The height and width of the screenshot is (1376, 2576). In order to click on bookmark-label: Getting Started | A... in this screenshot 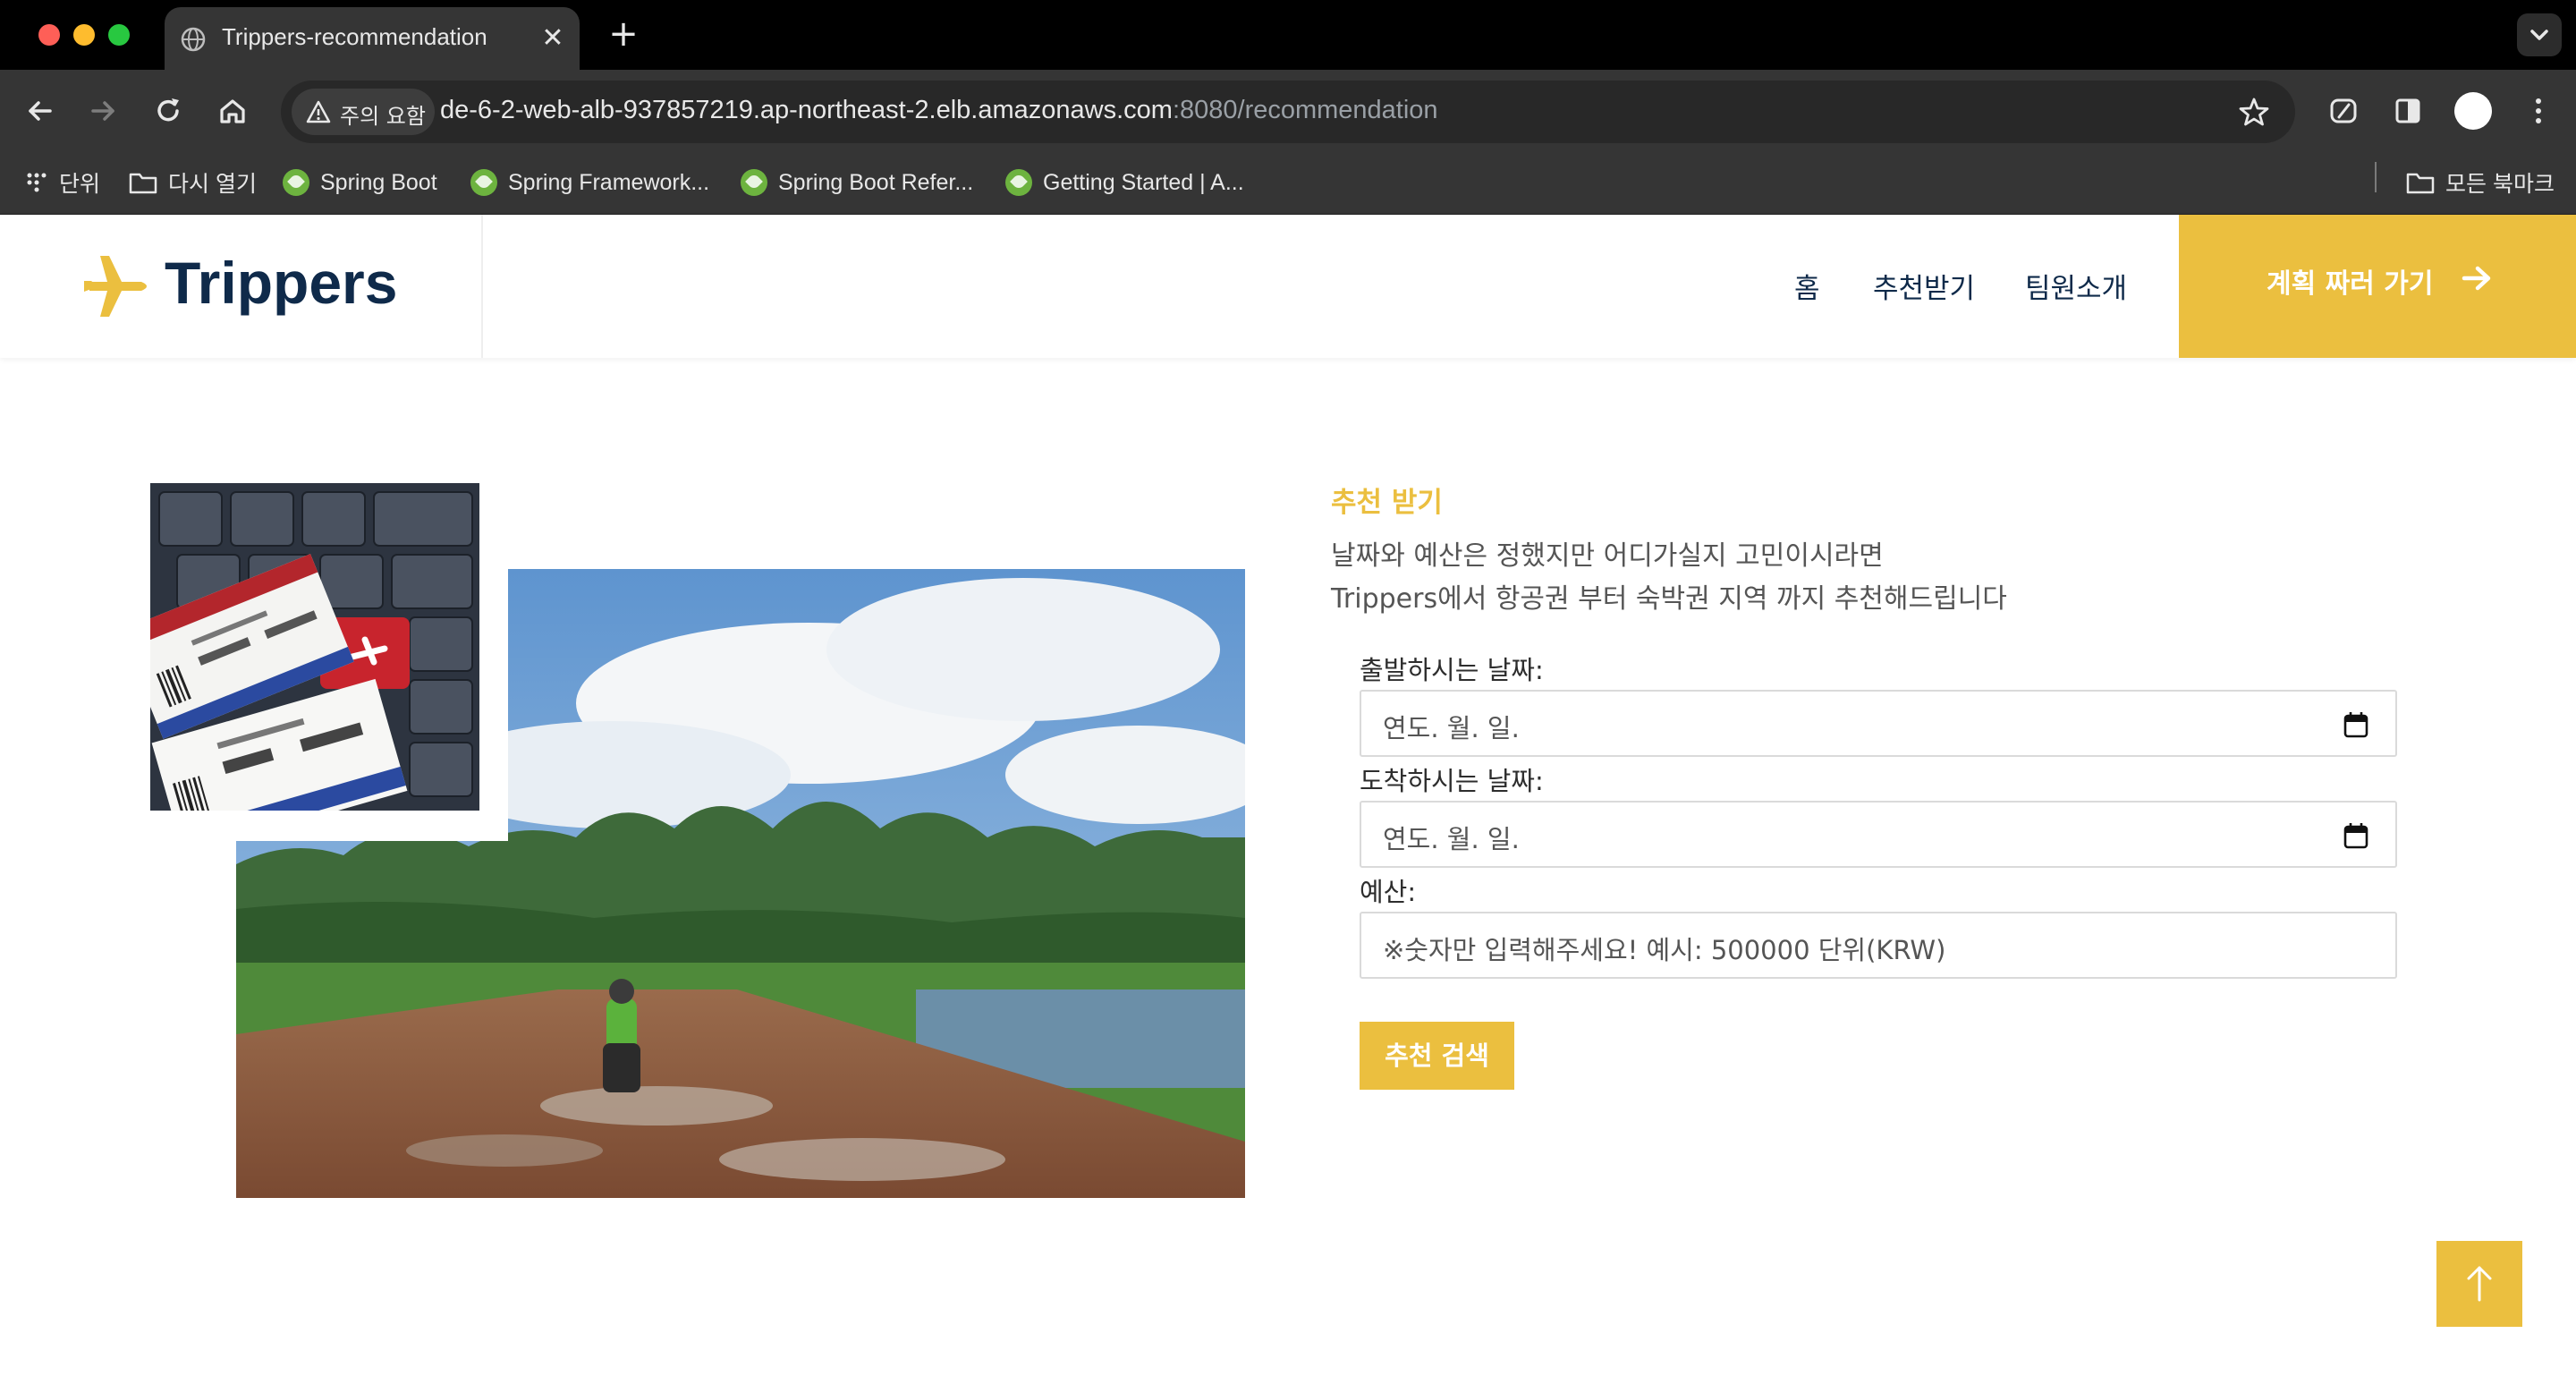, I will do `click(1143, 182)`.